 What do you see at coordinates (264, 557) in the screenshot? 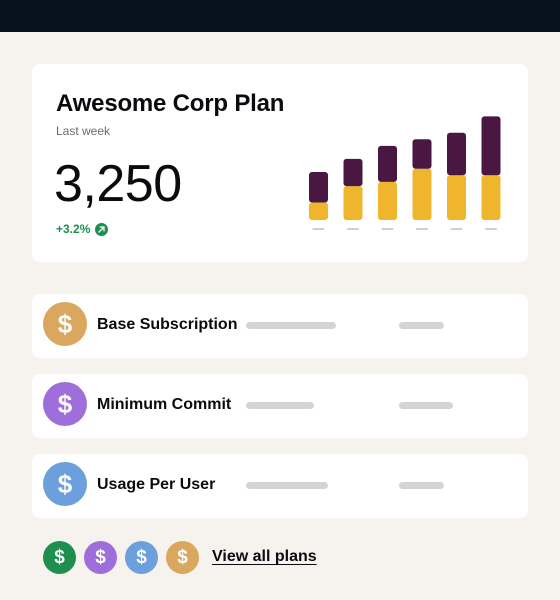
I see `view-all-plans-link: View all plans` at bounding box center [264, 557].